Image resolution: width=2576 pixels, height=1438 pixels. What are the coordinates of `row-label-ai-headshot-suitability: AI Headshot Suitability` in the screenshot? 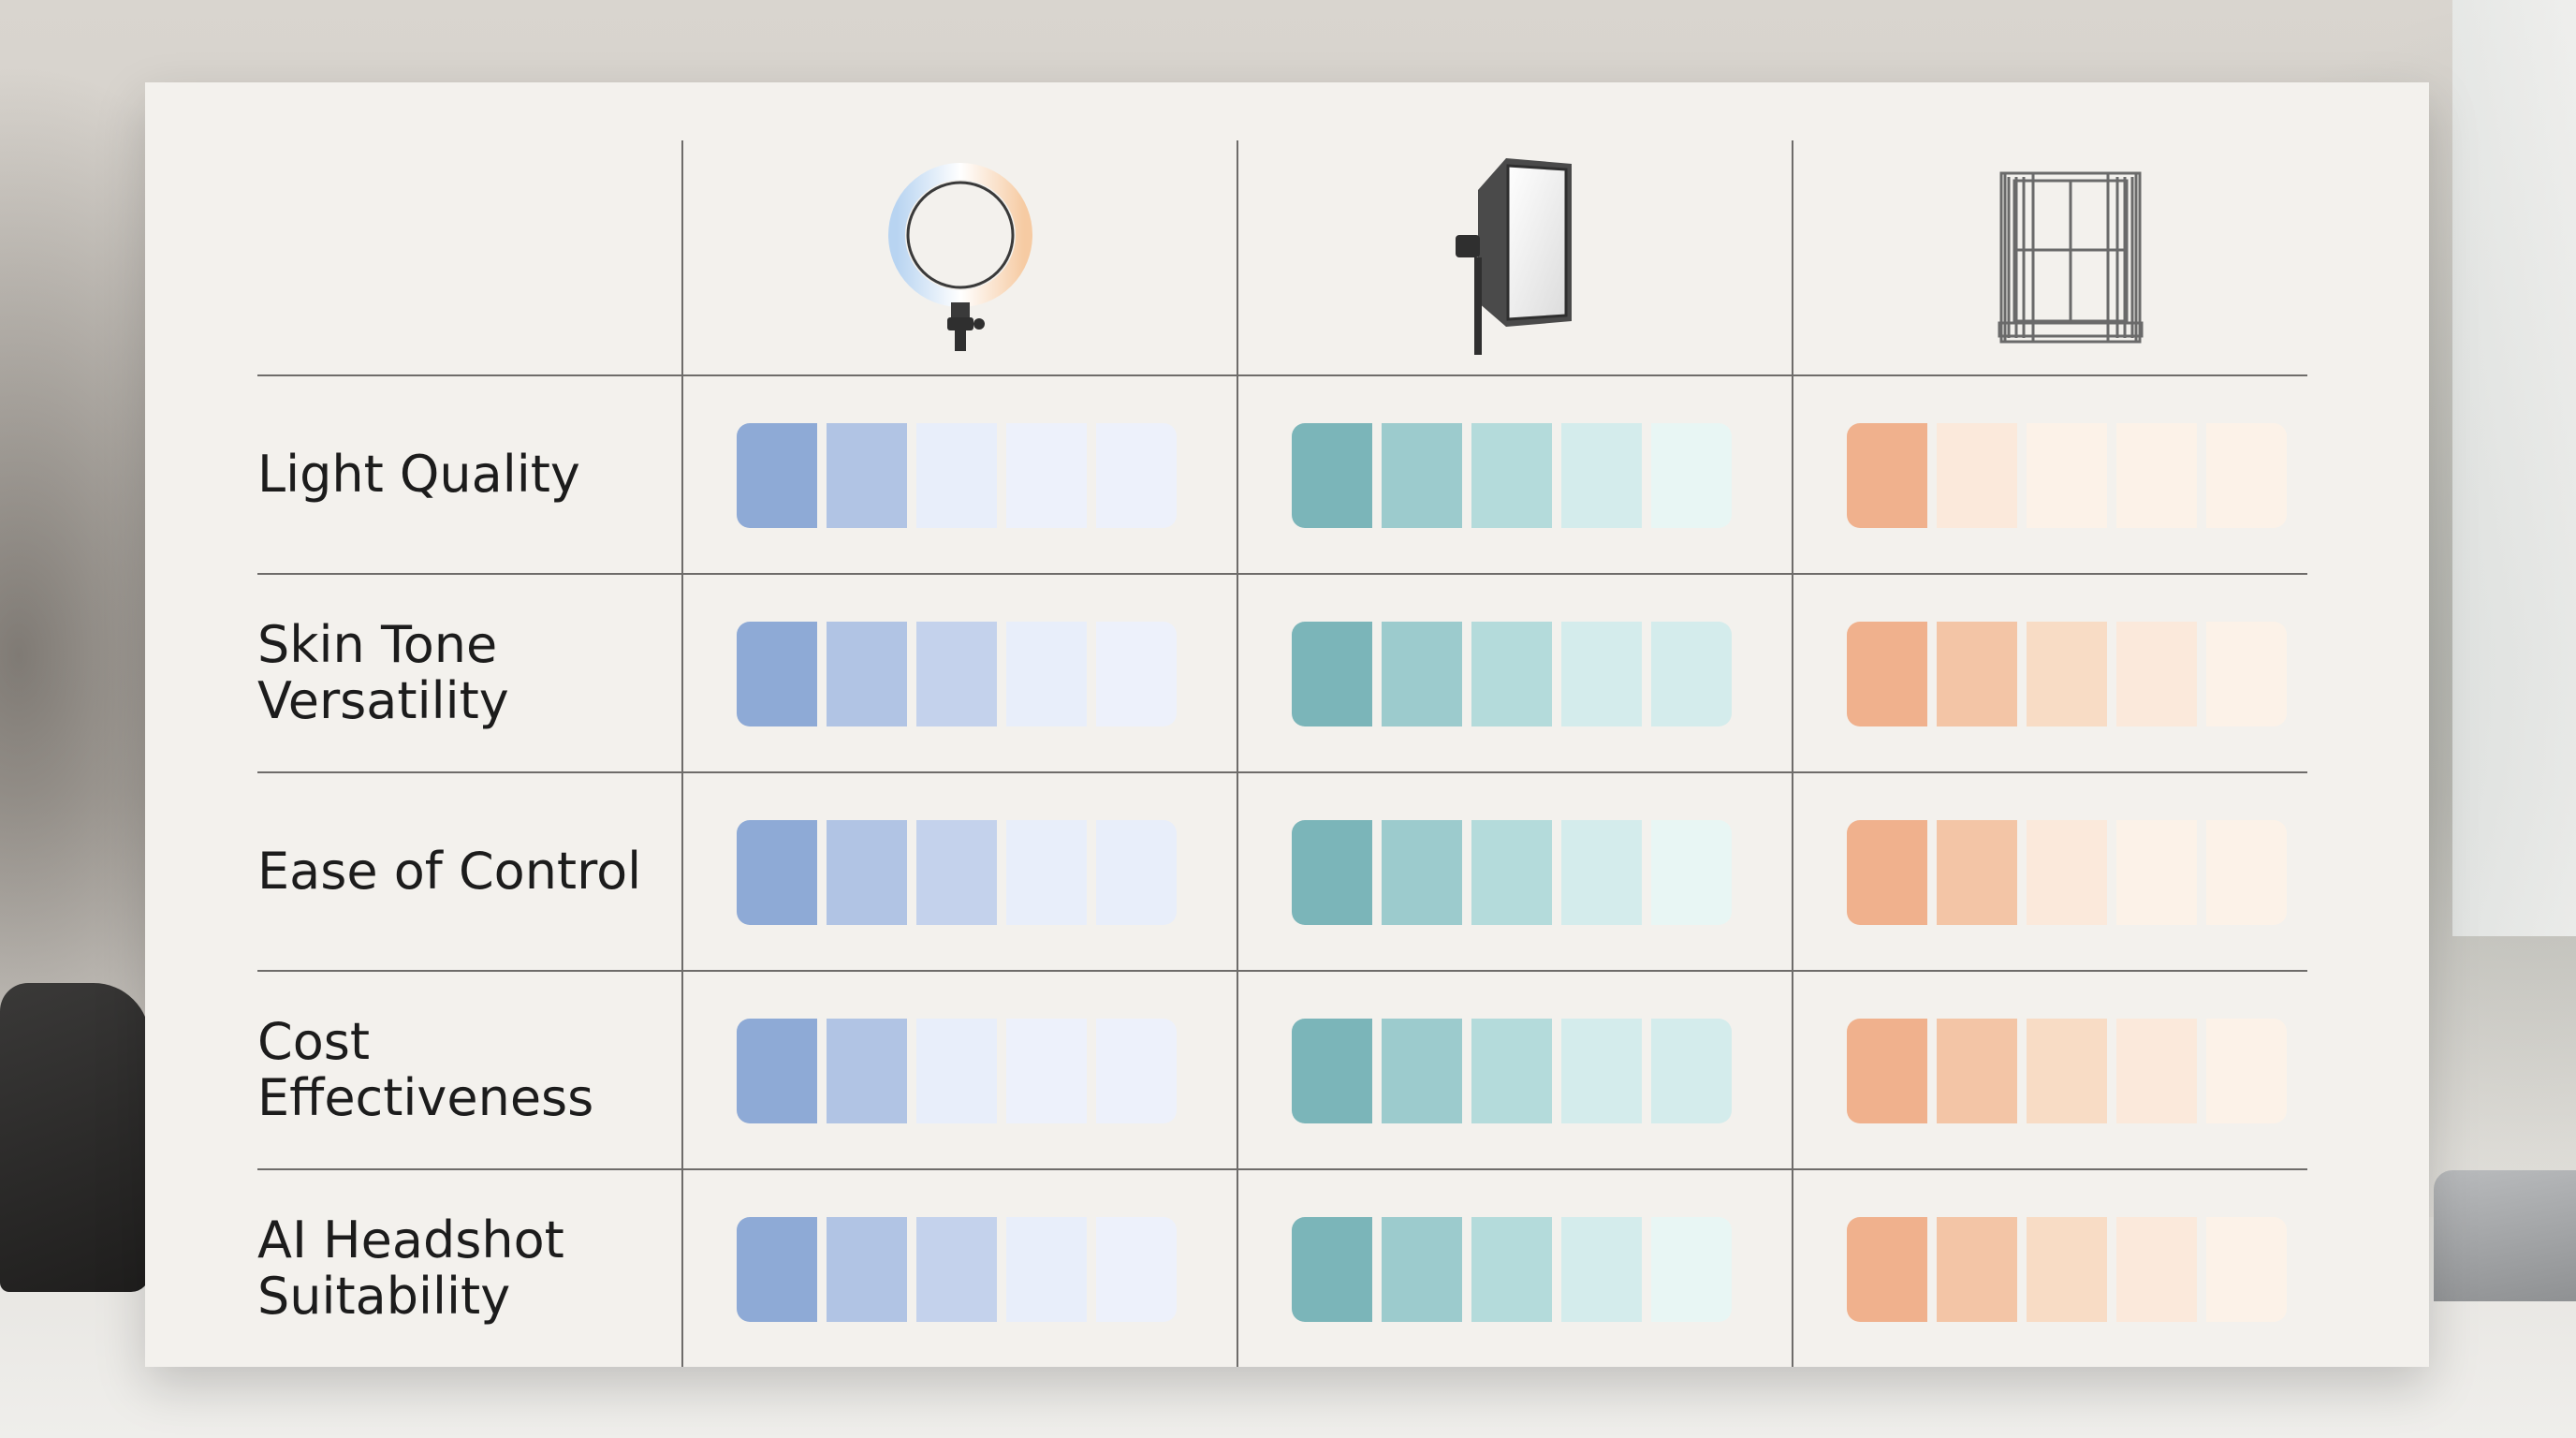 It's located at (411, 1268).